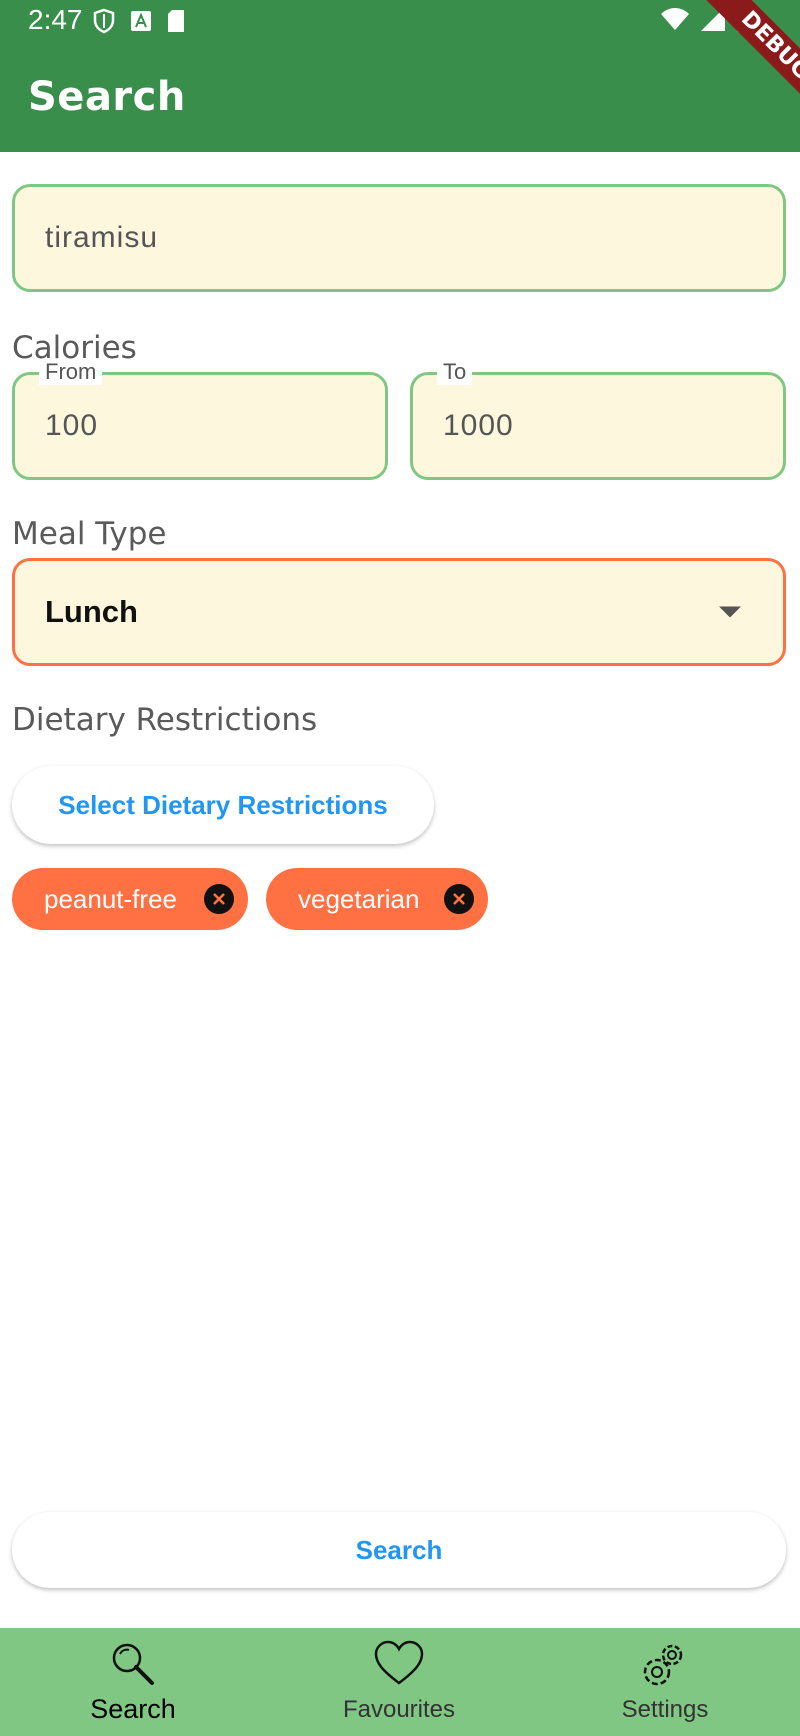 The height and width of the screenshot is (1736, 800). I want to click on meal-type-value: Lunch, so click(91, 611).